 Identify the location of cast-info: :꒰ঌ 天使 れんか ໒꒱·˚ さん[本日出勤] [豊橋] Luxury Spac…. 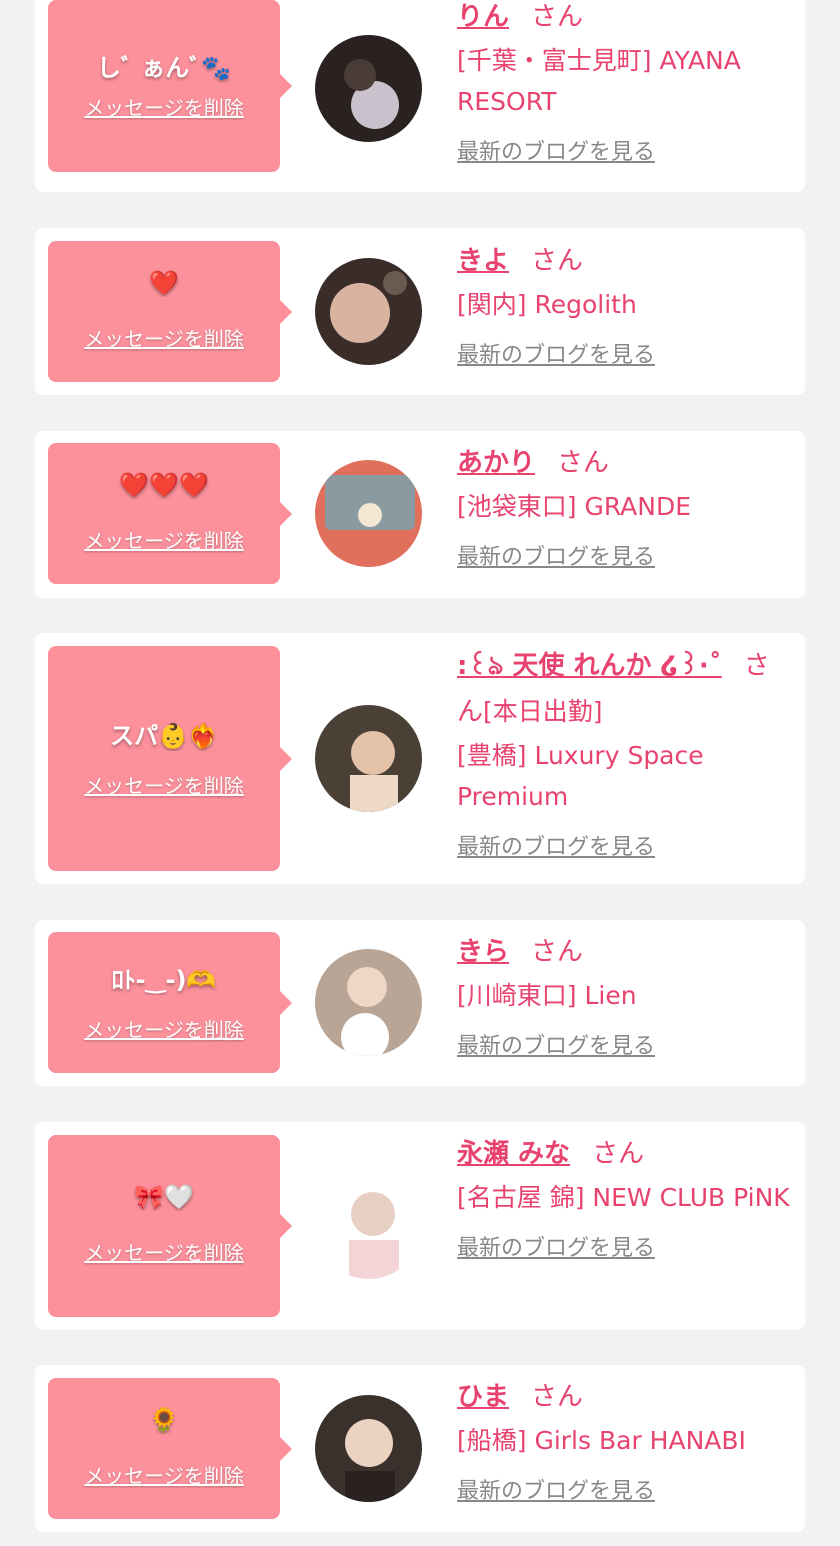
(625, 752).